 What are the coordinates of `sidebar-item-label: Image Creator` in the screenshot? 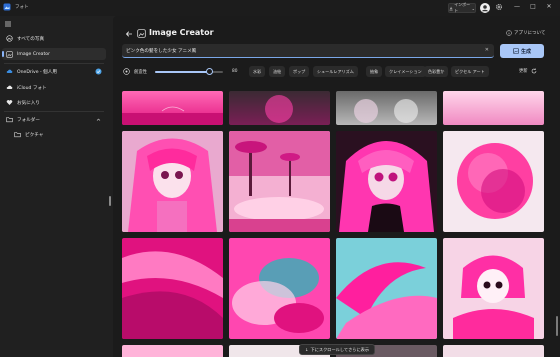 It's located at (33, 54).